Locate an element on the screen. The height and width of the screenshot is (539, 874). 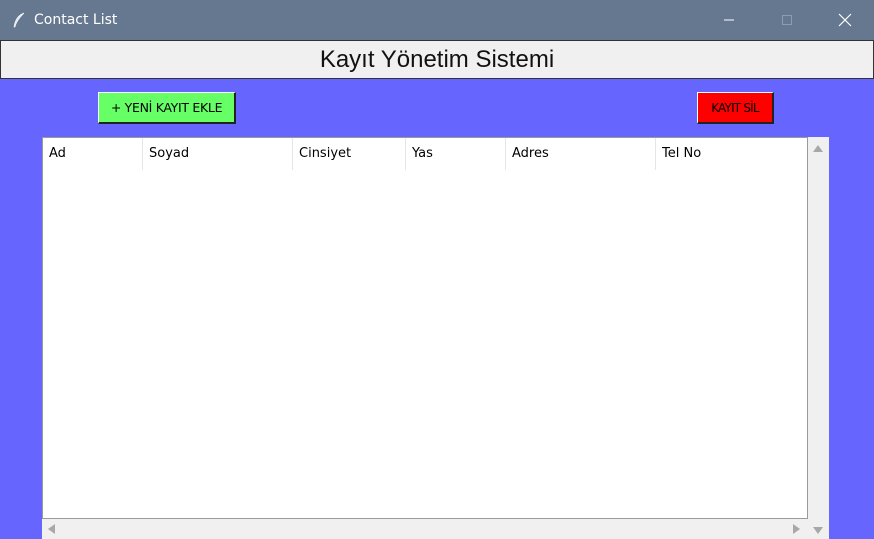
scroll-right-icon is located at coordinates (796, 529).